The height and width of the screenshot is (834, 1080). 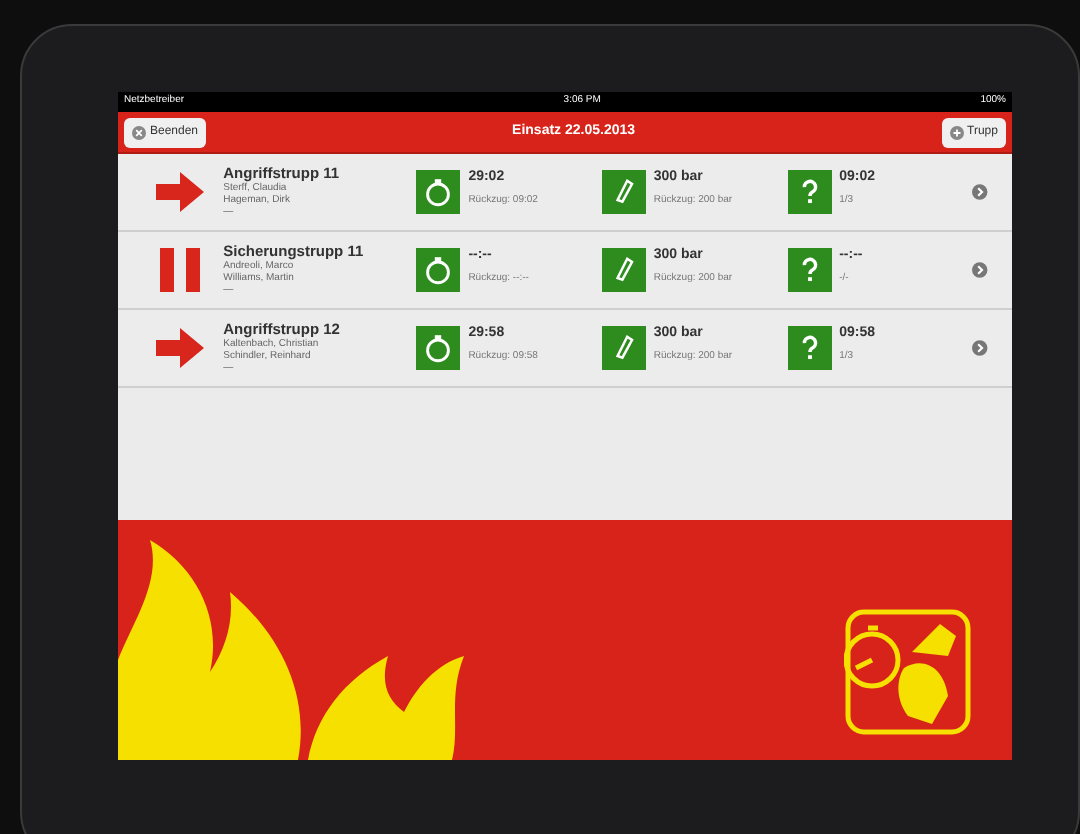 I want to click on close-icon, so click(x=139, y=132).